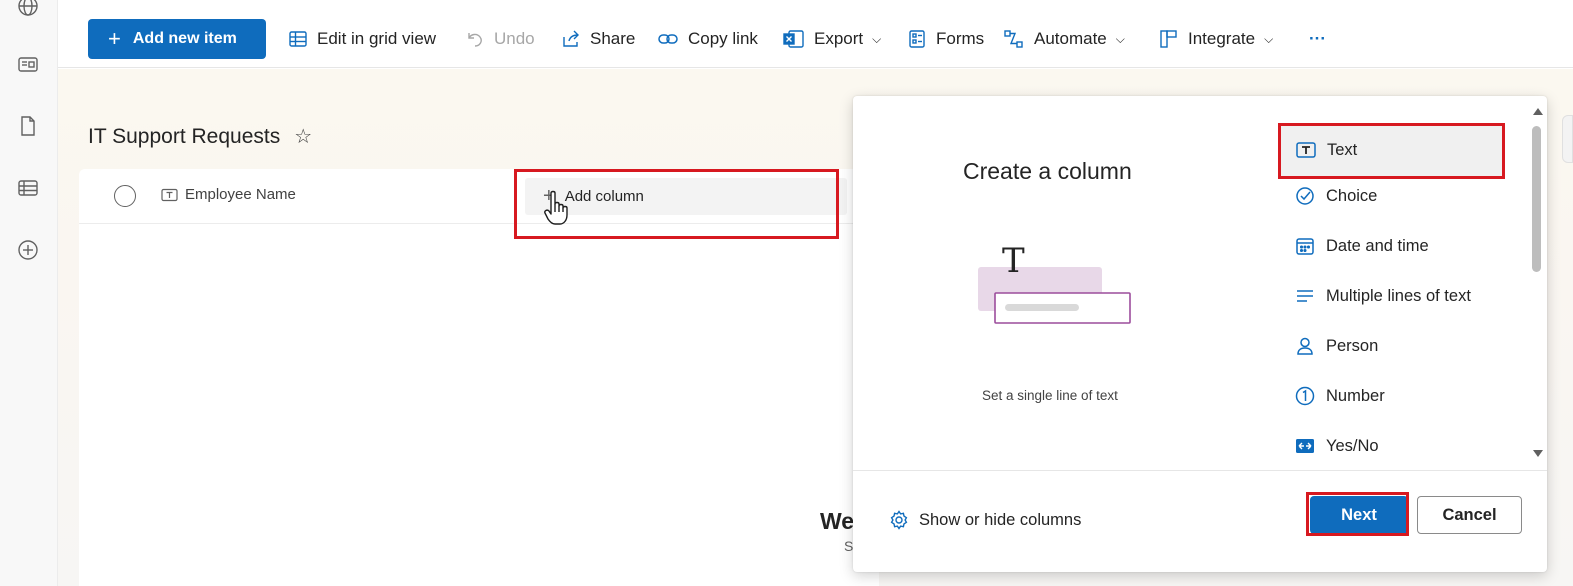 Image resolution: width=1573 pixels, height=586 pixels. I want to click on column-type-multiple-lines: Multiple lines of text, so click(1383, 296).